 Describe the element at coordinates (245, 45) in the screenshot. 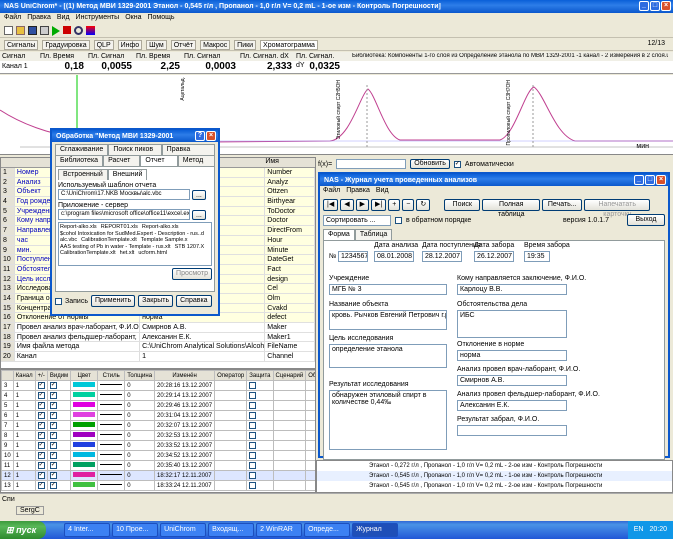

I see `peaks-button: Пики` at that location.